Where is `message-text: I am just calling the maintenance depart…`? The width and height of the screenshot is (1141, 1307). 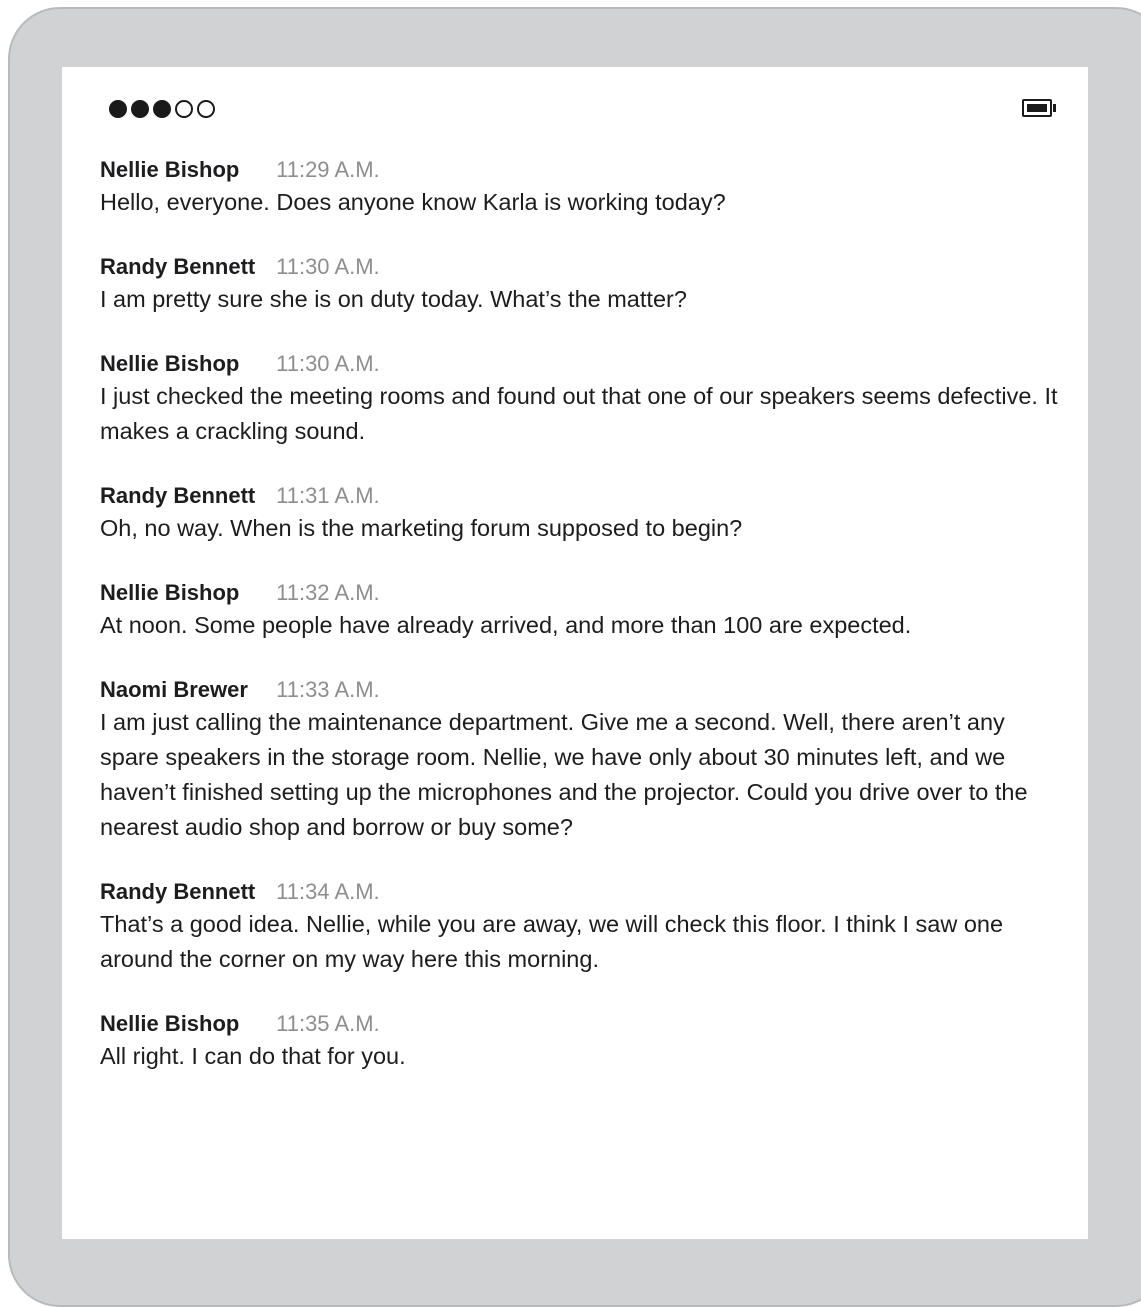
message-text: I am just calling the maintenance depart… is located at coordinates (564, 774).